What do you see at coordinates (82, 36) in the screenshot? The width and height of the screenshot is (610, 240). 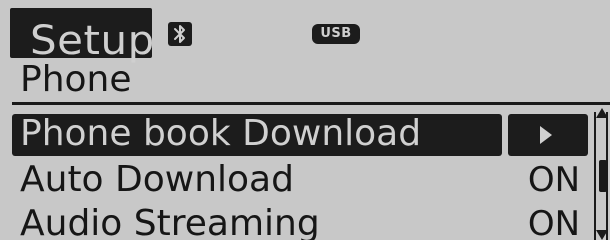 I see `title-box: Setup` at bounding box center [82, 36].